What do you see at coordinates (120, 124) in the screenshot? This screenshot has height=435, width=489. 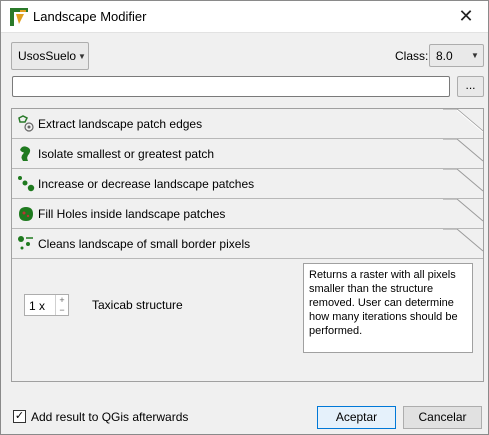 I see `toolbox-item-label: Extract landscape patch edges` at bounding box center [120, 124].